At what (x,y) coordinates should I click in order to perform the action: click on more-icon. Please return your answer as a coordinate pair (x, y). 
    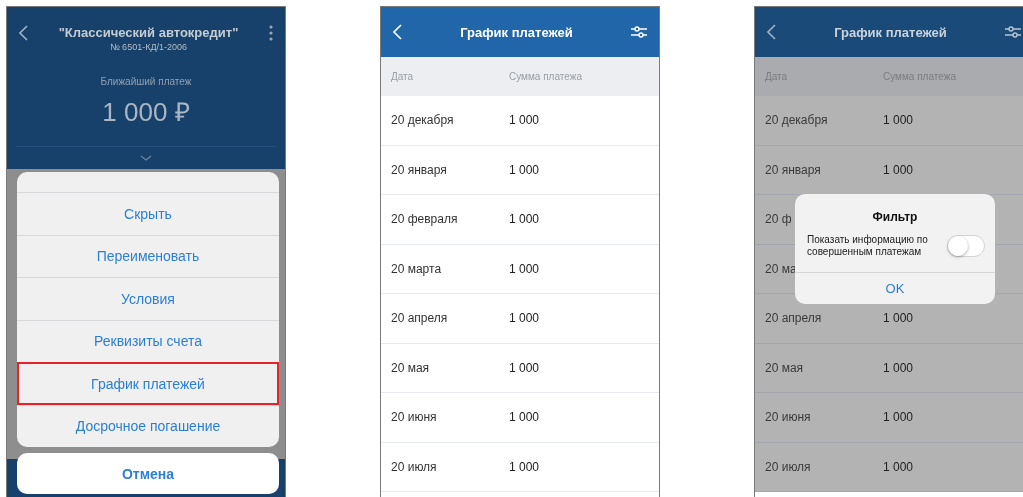
    Looking at the image, I should click on (271, 33).